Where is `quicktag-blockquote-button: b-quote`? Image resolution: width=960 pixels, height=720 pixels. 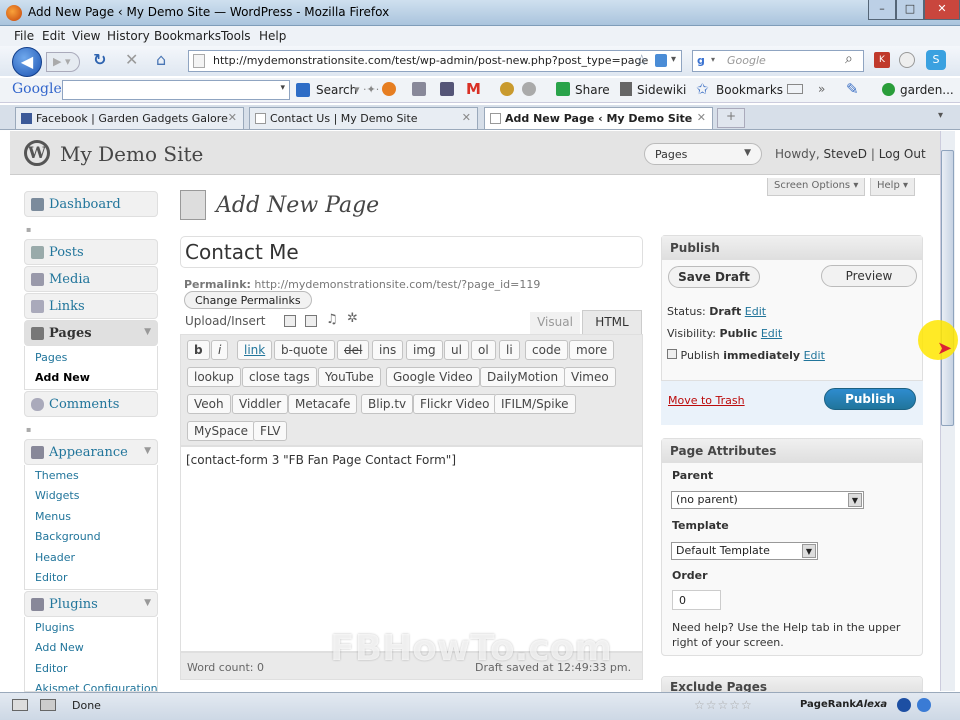 quicktag-blockquote-button: b-quote is located at coordinates (304, 350).